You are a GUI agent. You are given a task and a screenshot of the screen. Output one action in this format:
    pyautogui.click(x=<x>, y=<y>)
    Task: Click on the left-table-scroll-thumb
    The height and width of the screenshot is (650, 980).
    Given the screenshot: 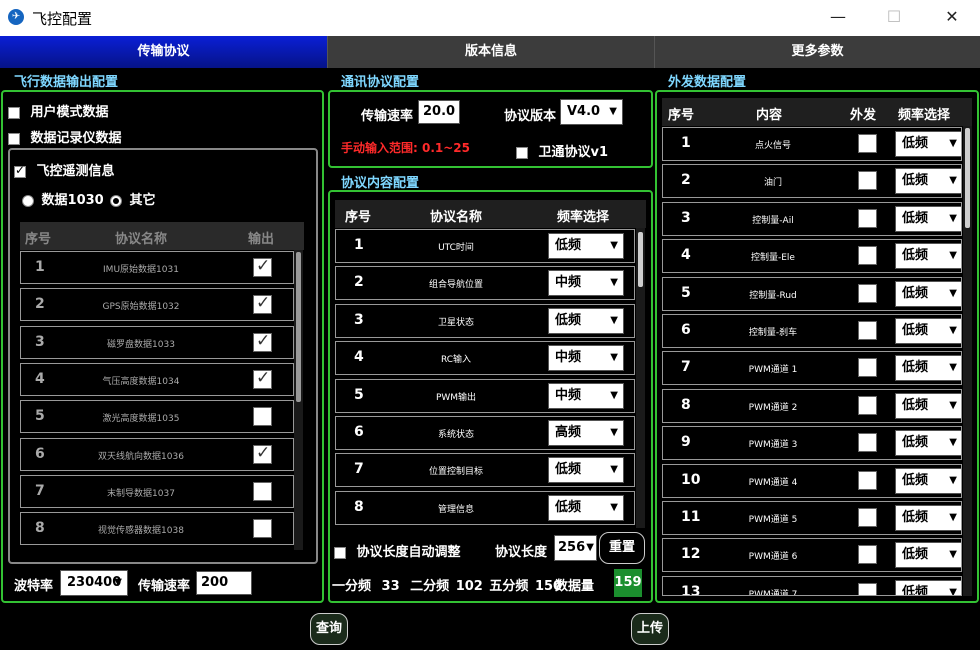 What is the action you would take?
    pyautogui.click(x=298, y=327)
    